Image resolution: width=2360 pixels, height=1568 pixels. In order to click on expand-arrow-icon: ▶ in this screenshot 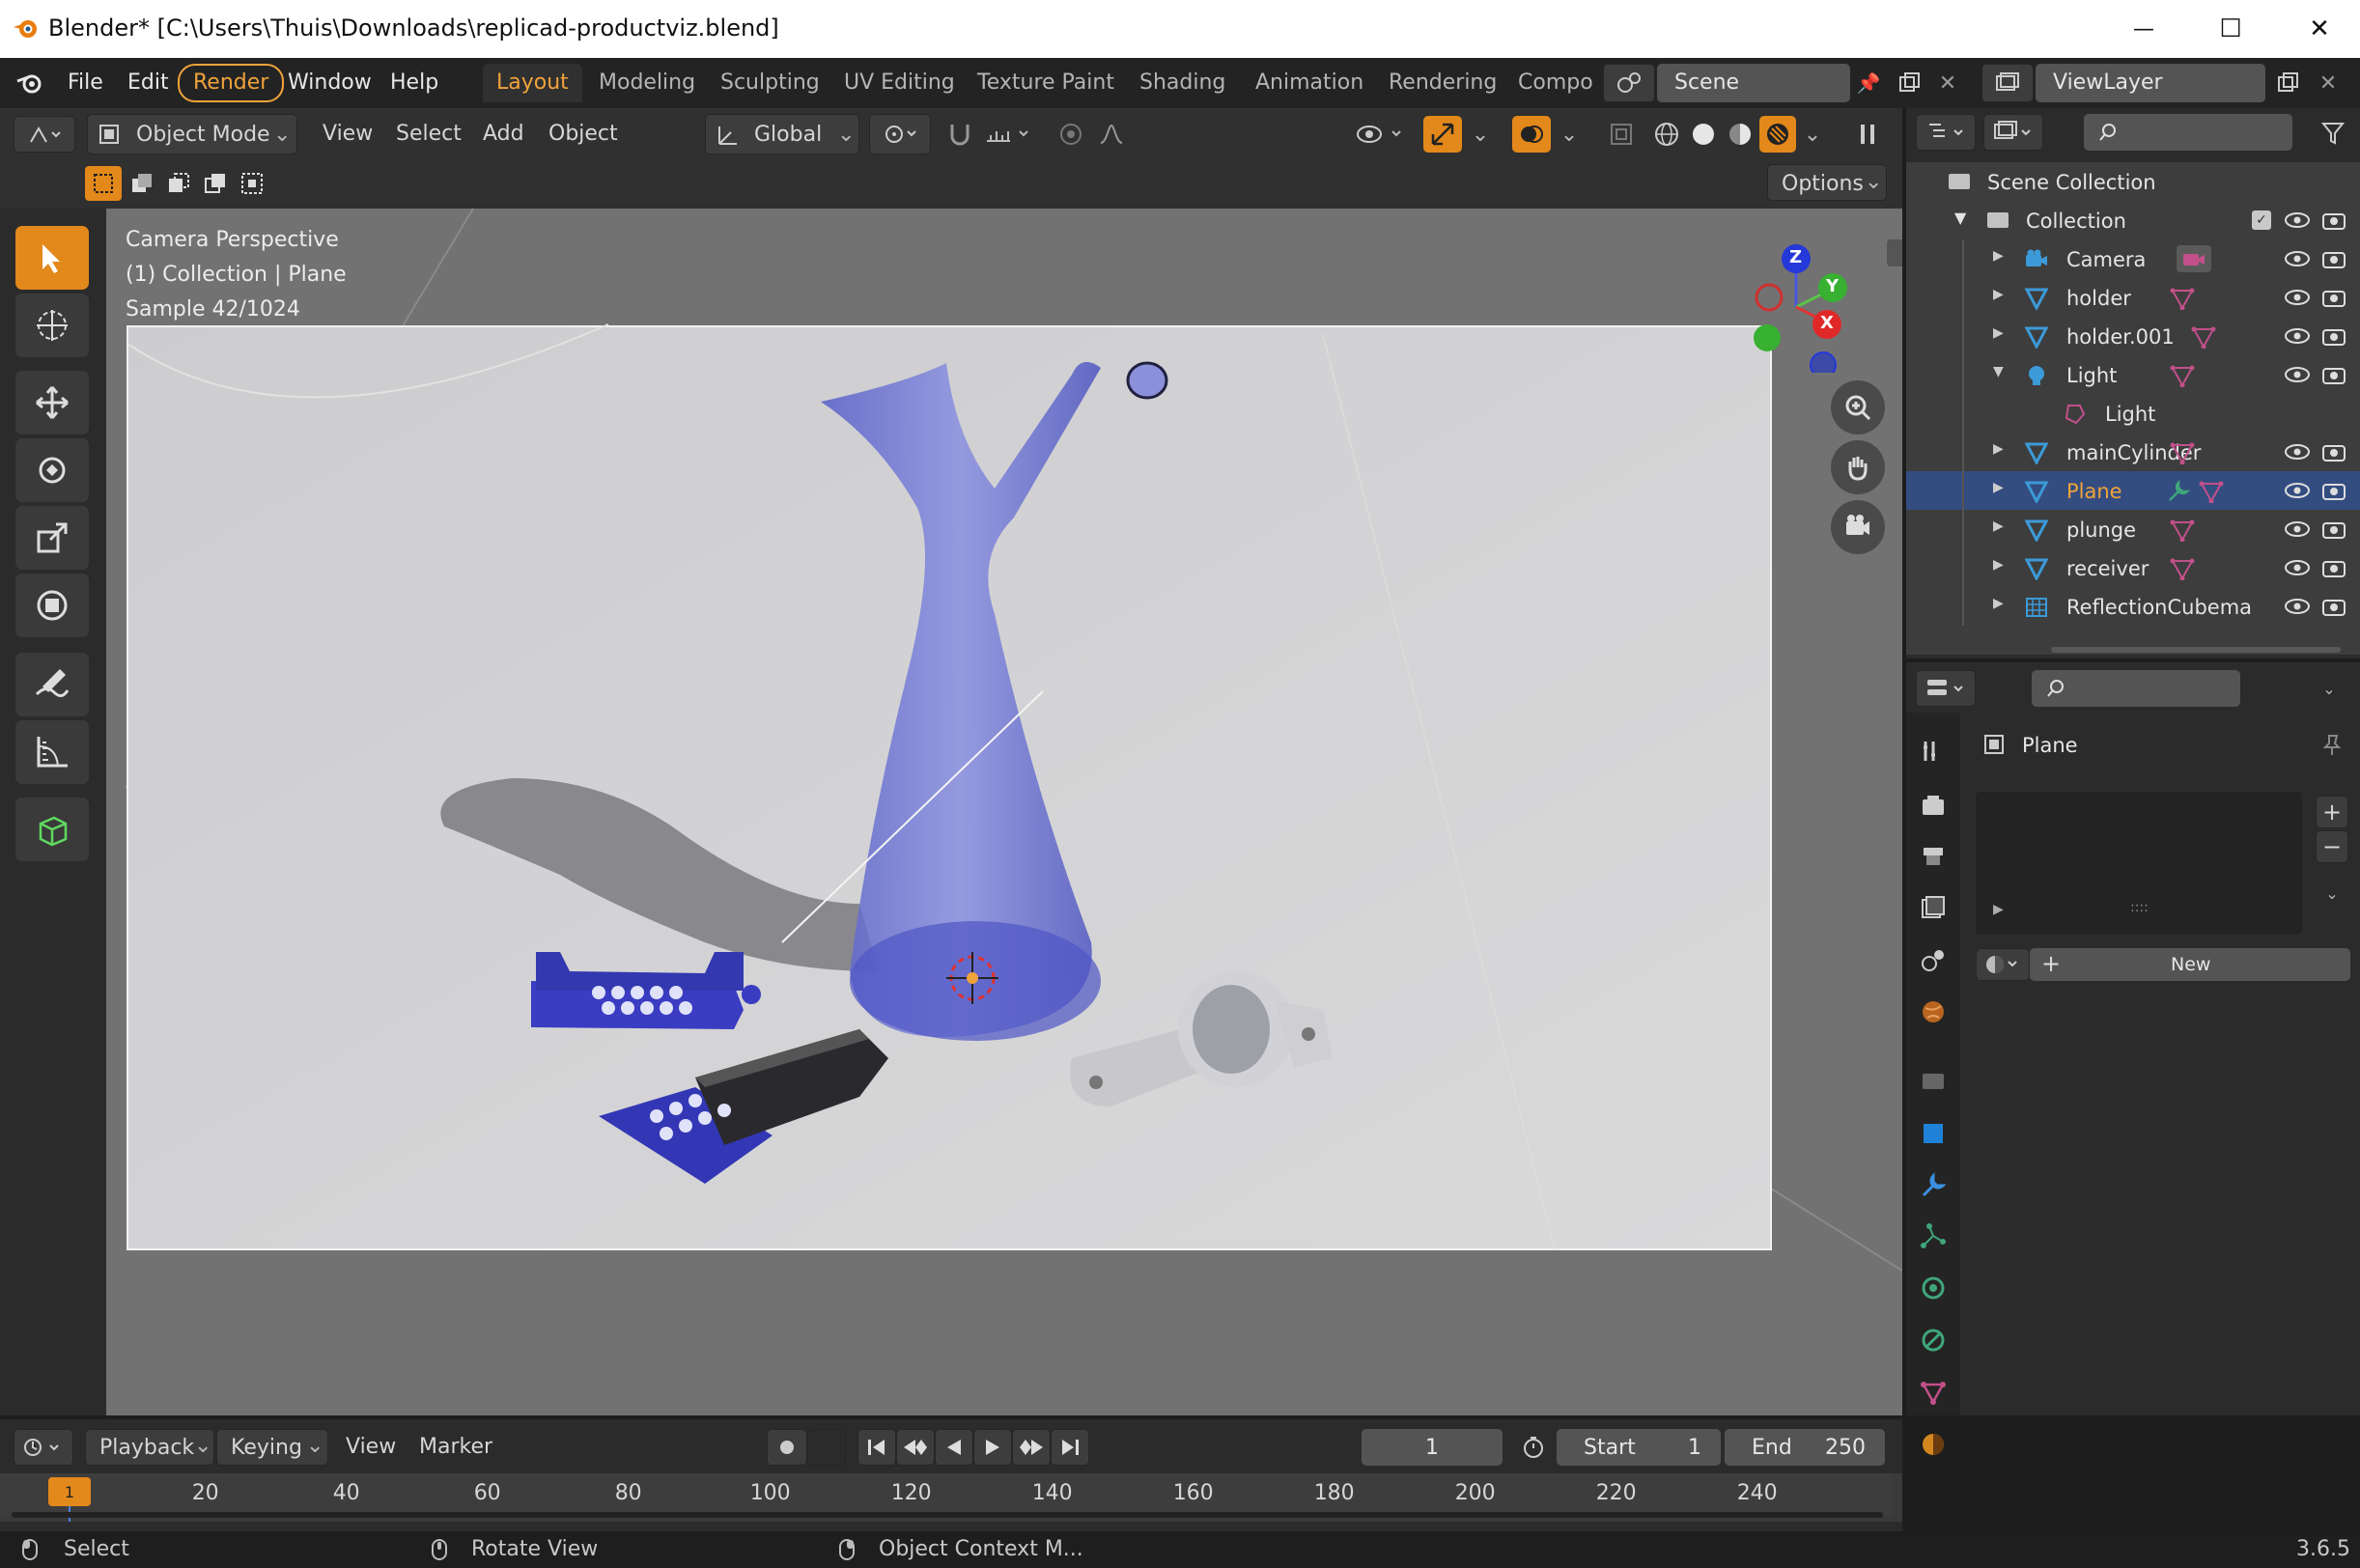, I will do `click(1998, 910)`.